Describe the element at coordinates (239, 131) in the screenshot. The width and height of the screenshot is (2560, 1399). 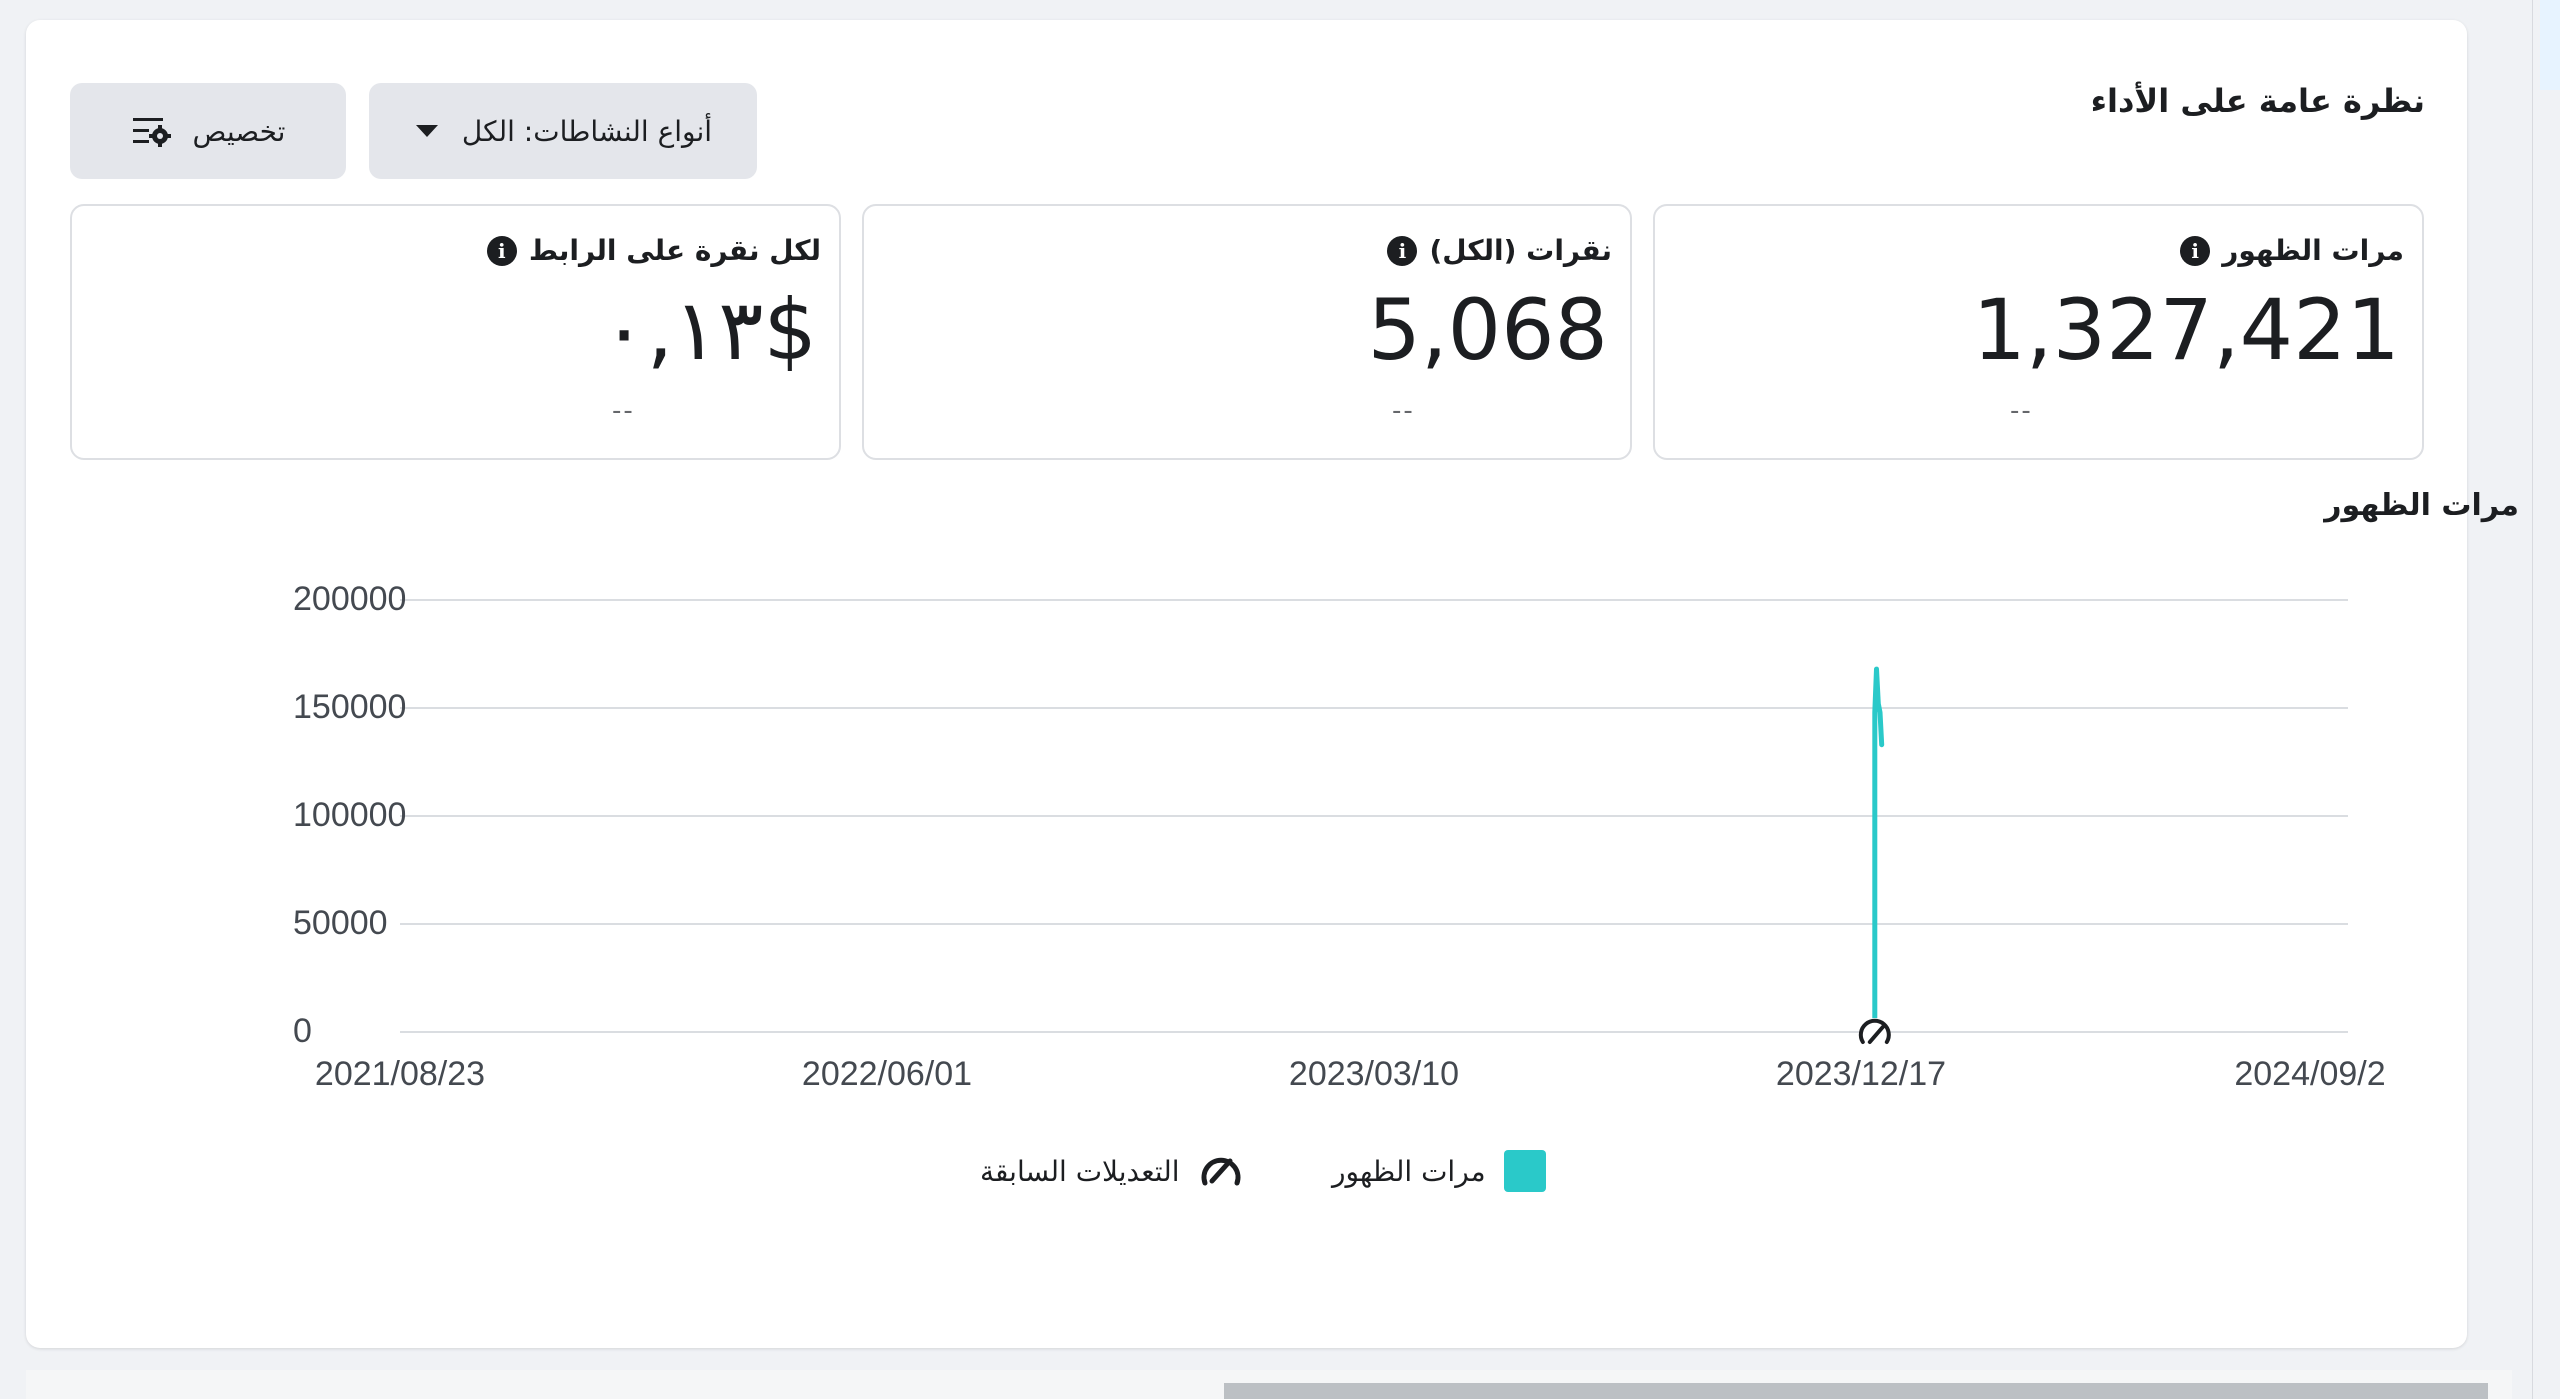
I see `customize-label: تخصيص` at that location.